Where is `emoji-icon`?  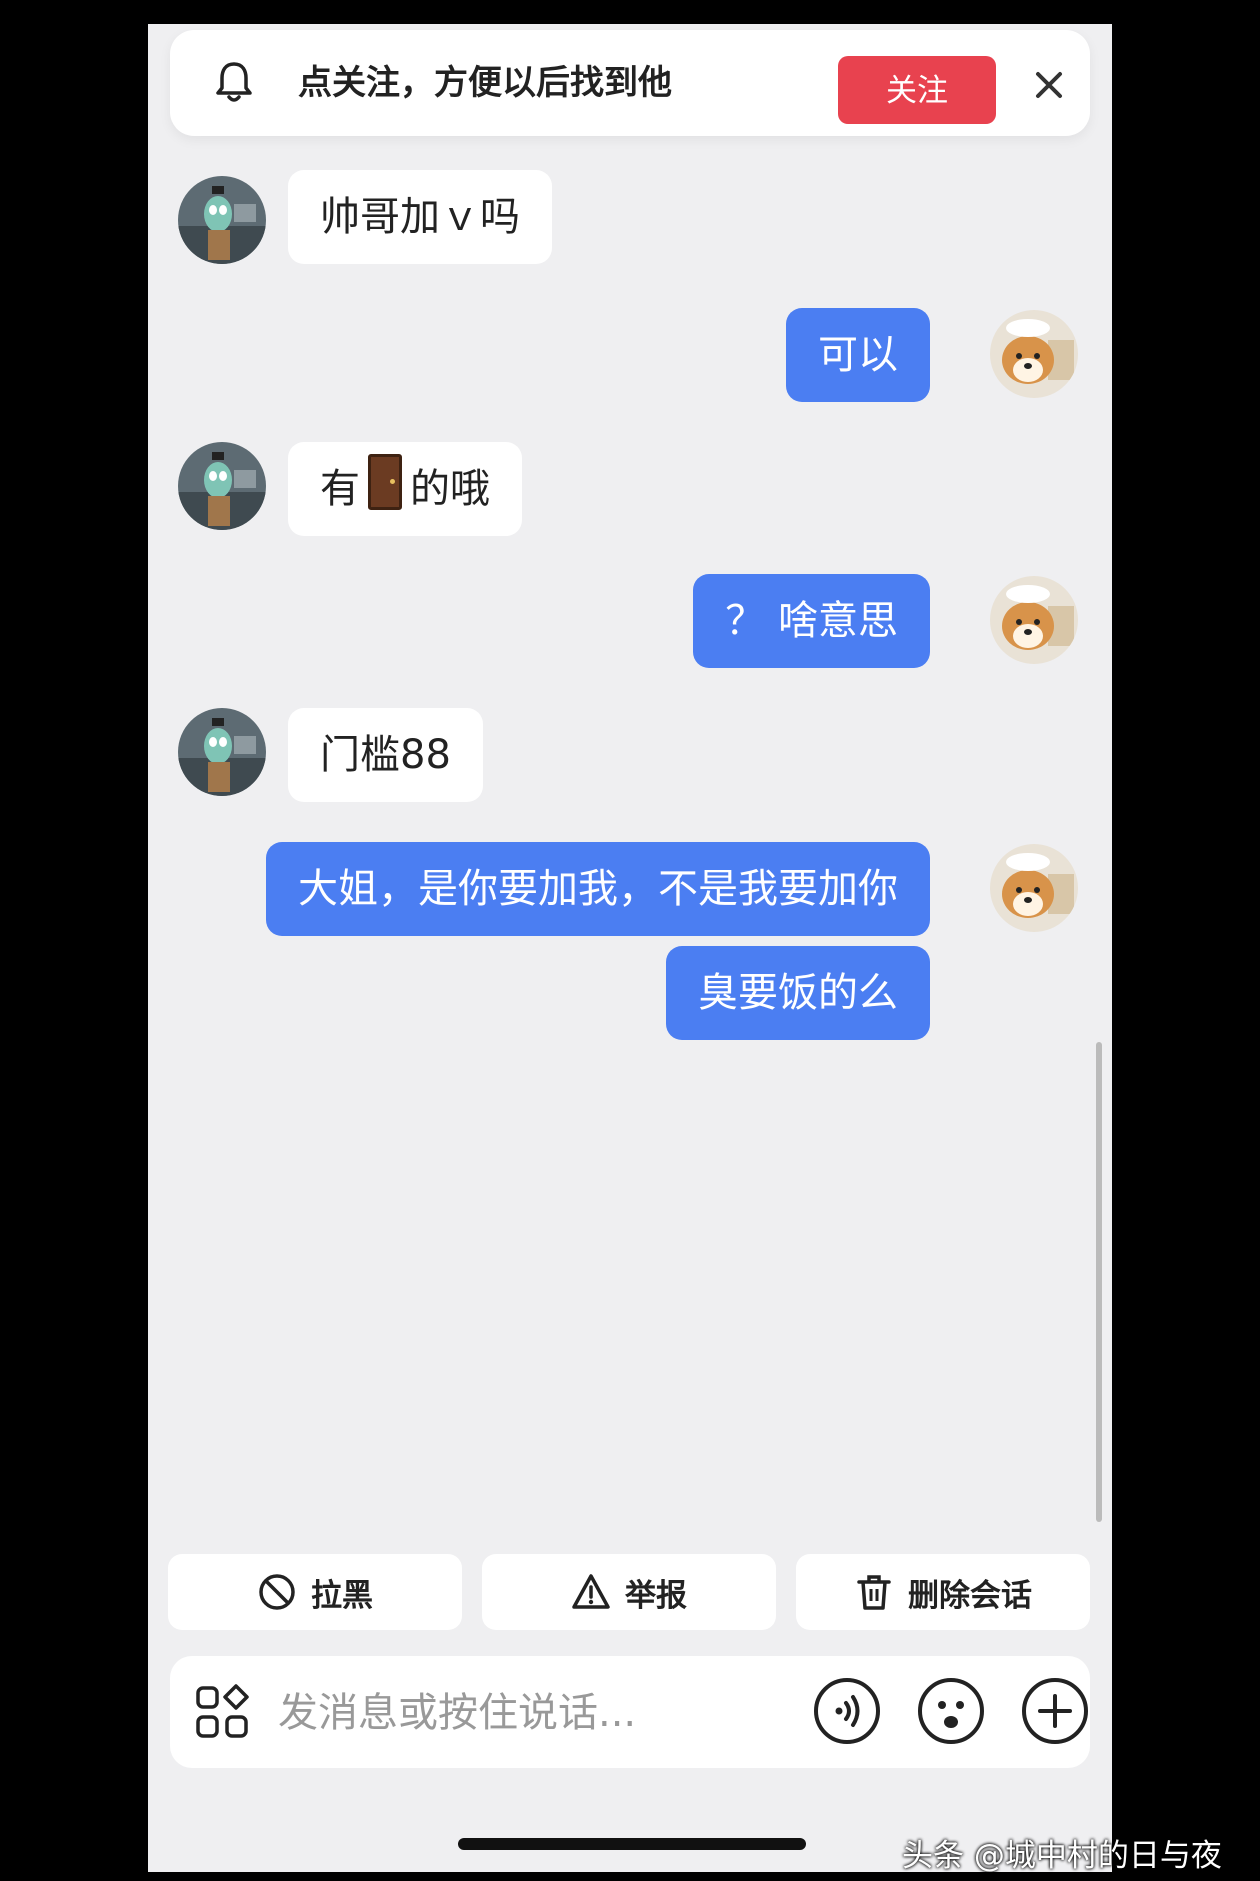 emoji-icon is located at coordinates (951, 1711).